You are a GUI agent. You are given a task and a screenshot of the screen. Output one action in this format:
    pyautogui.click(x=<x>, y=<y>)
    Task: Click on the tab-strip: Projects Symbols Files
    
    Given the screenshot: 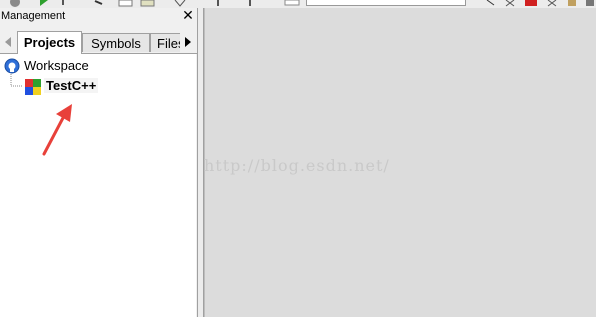 What is the action you would take?
    pyautogui.click(x=98, y=42)
    